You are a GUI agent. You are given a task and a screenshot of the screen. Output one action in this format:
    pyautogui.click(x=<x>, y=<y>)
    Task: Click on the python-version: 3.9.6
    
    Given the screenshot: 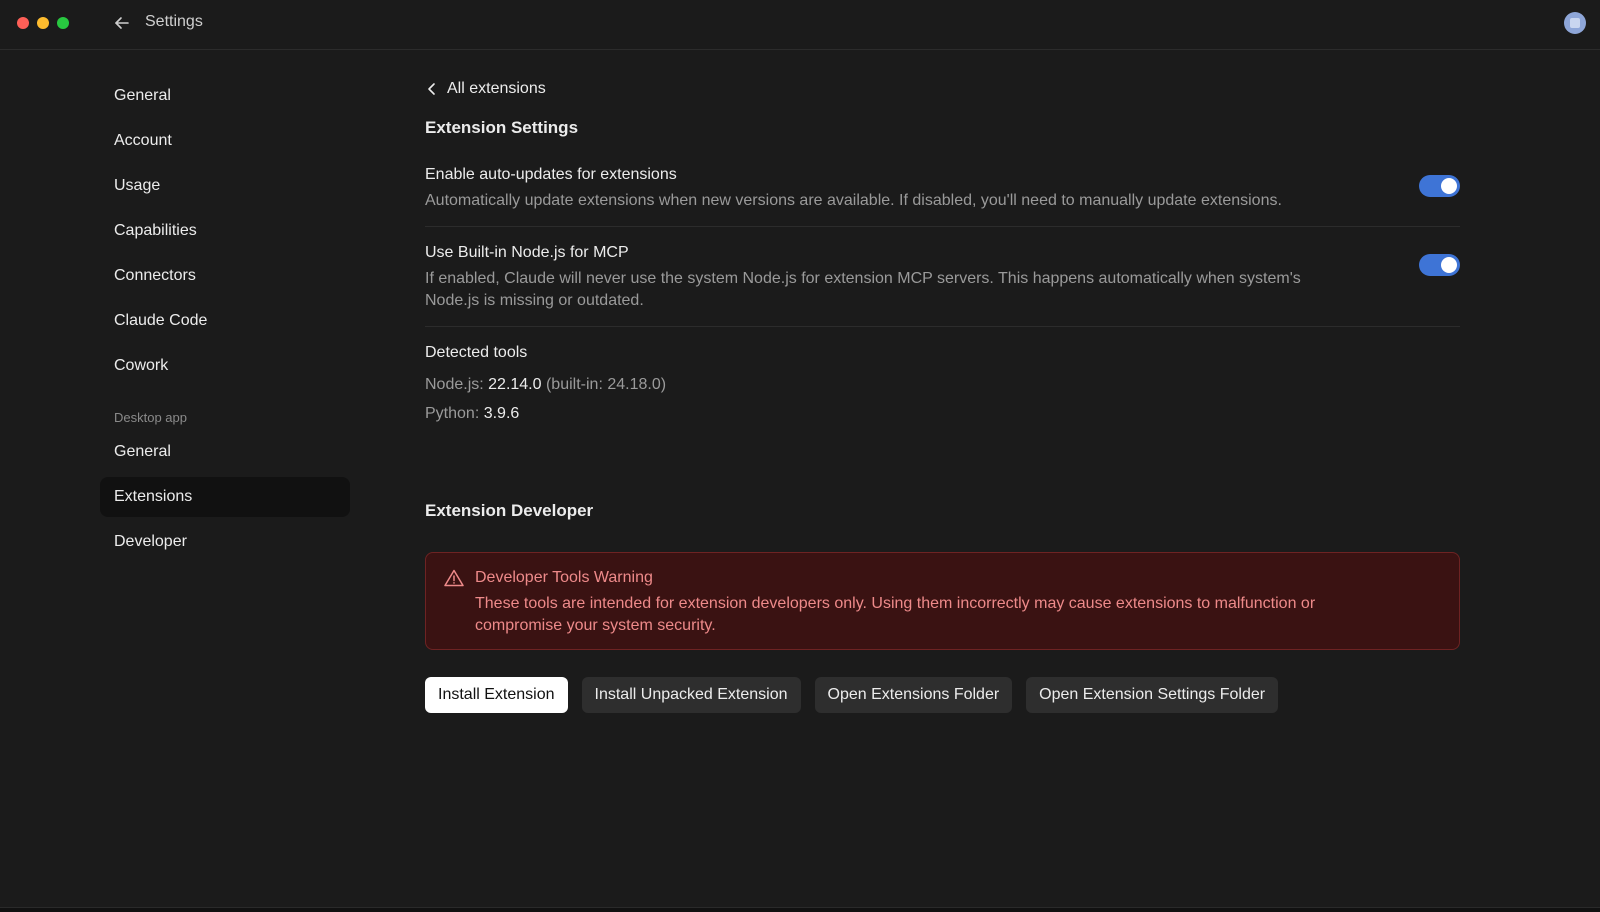 What is the action you would take?
    pyautogui.click(x=501, y=413)
    